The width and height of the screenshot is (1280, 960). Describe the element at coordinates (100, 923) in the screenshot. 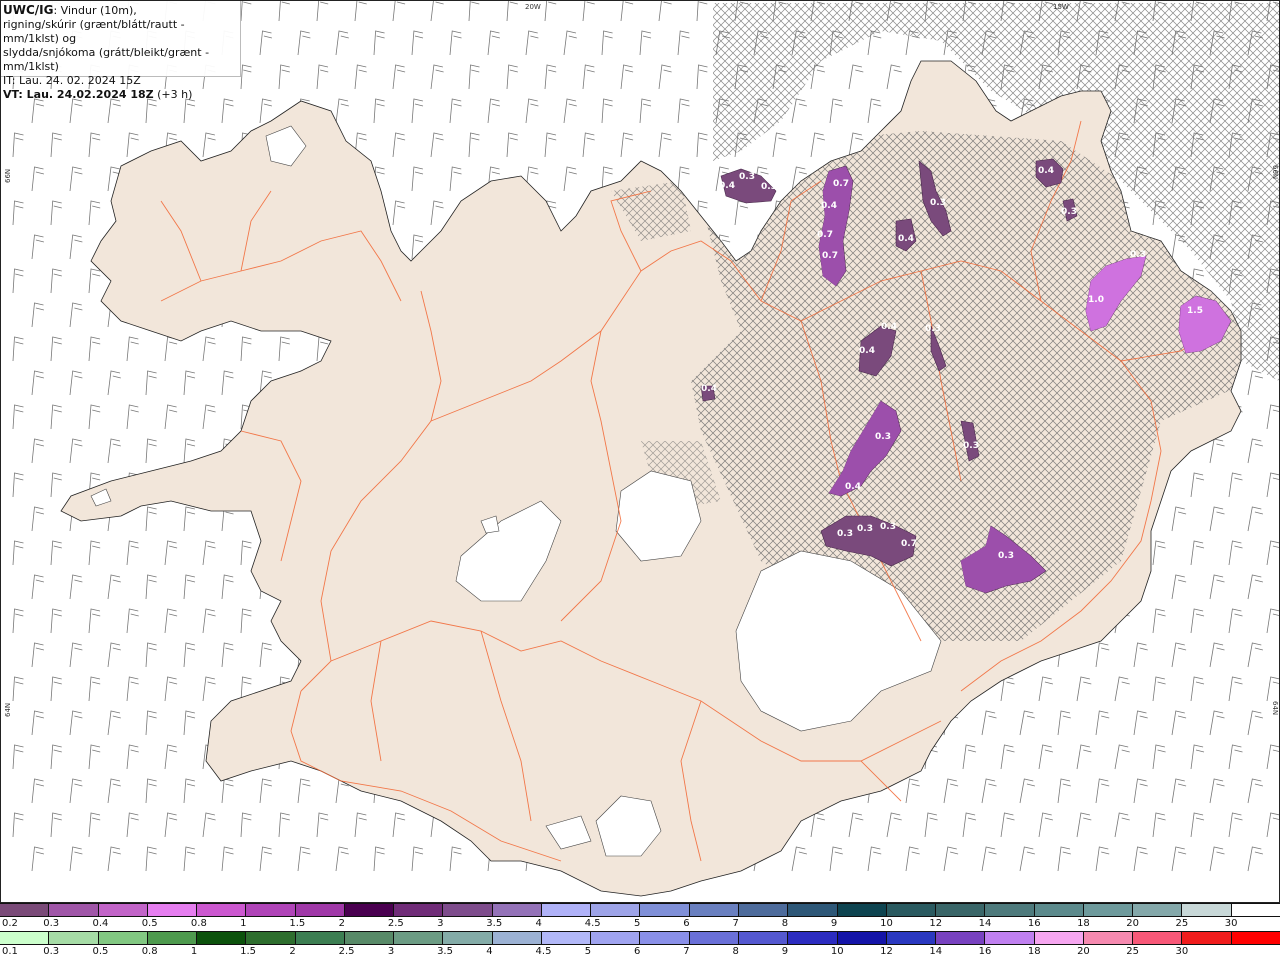

I see `colorbar-tick-label: 0.4` at that location.